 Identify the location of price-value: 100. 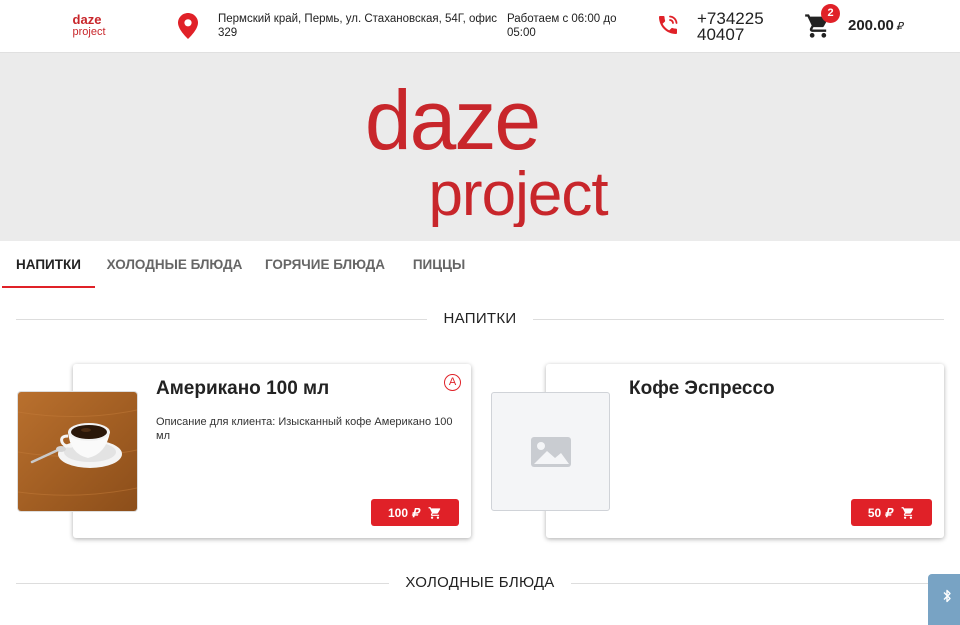
(398, 512).